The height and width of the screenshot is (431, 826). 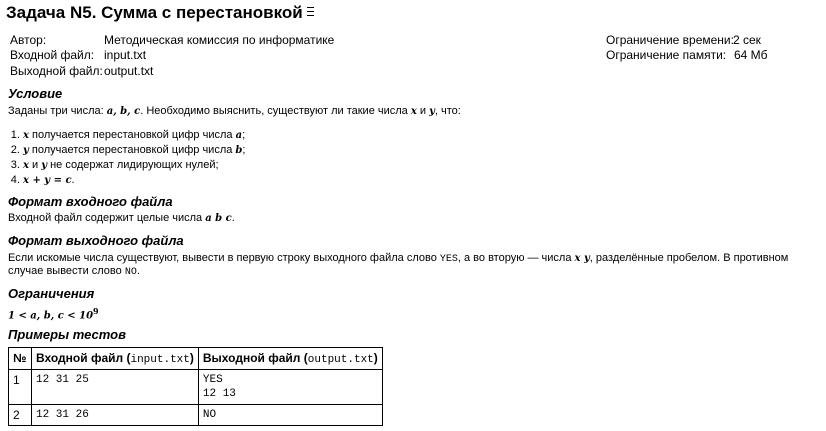 What do you see at coordinates (53, 314) in the screenshot?
I see `constraints-formula: 1 < a, b, c < 109` at bounding box center [53, 314].